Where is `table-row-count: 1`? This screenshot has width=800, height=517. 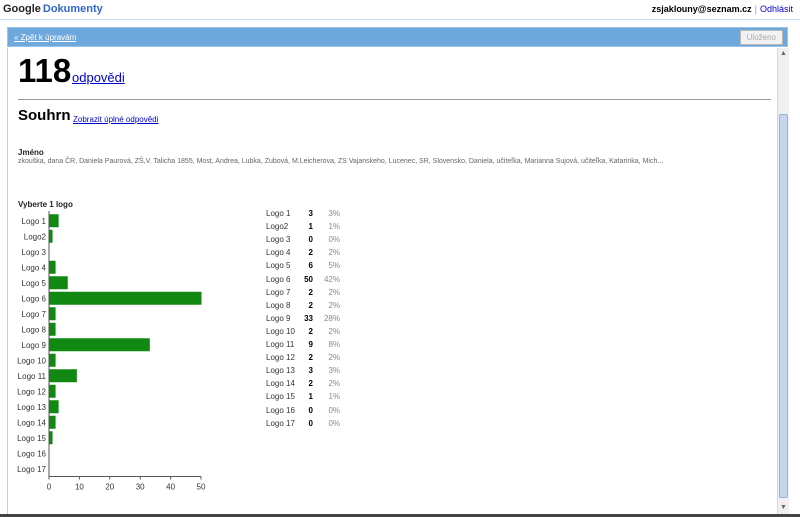
table-row-count: 1 is located at coordinates (310, 397).